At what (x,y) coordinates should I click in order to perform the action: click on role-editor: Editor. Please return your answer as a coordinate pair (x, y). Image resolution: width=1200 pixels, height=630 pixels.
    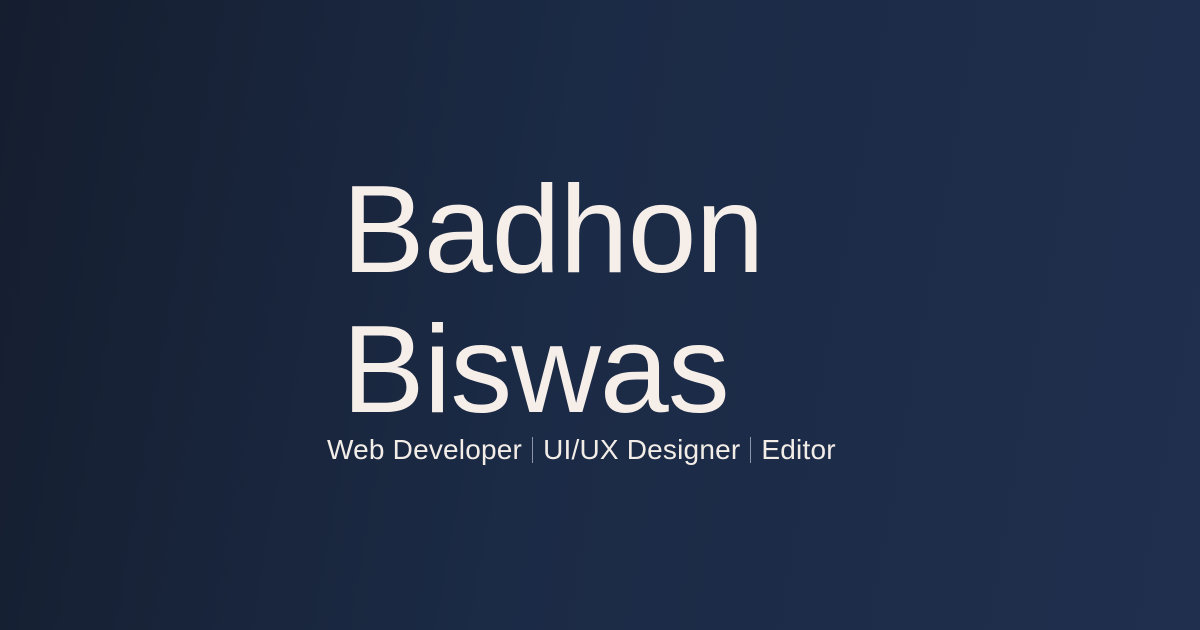
    Looking at the image, I should click on (798, 449).